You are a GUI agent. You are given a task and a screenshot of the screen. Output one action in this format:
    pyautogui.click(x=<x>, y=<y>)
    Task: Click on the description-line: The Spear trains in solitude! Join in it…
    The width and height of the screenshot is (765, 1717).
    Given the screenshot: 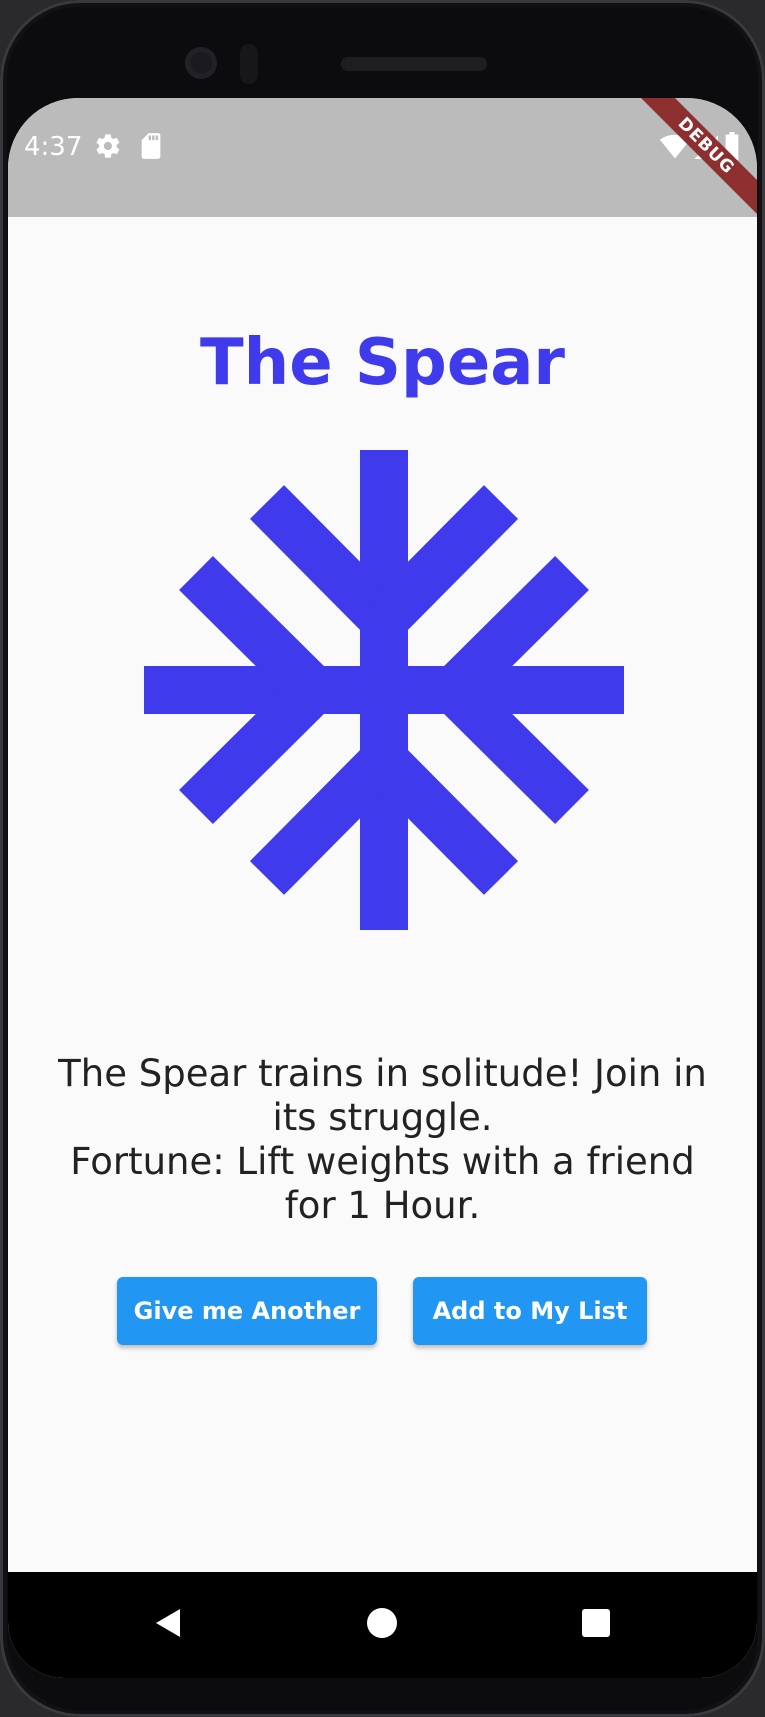 What is the action you would take?
    pyautogui.click(x=382, y=1095)
    